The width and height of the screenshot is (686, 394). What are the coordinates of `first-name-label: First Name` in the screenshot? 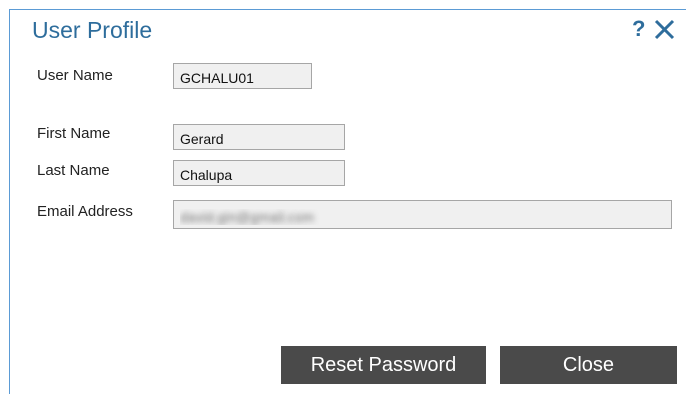 It's located at (74, 133).